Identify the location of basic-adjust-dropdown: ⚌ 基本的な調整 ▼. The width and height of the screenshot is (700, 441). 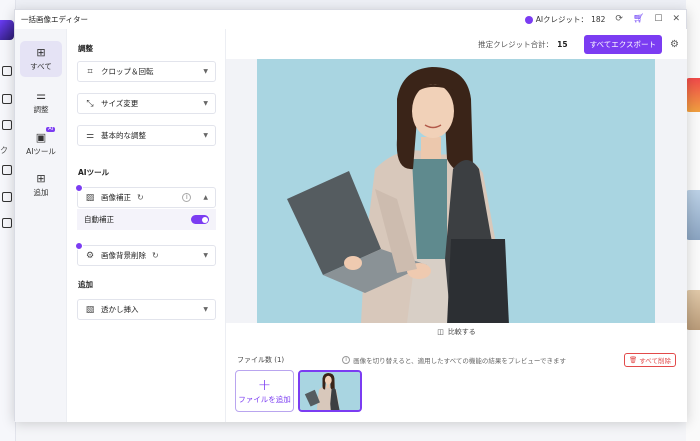
(146, 135).